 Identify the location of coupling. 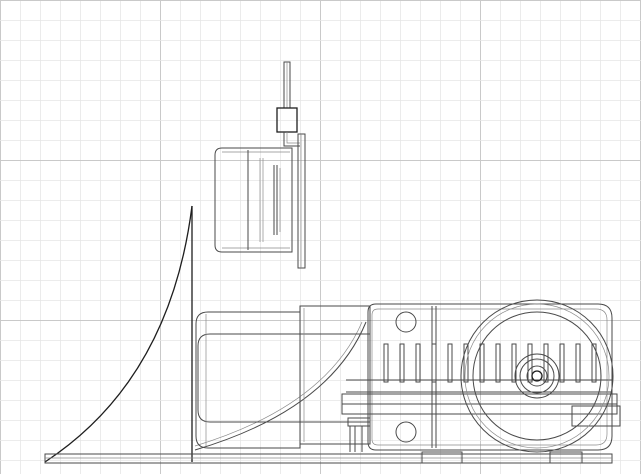
(335, 375).